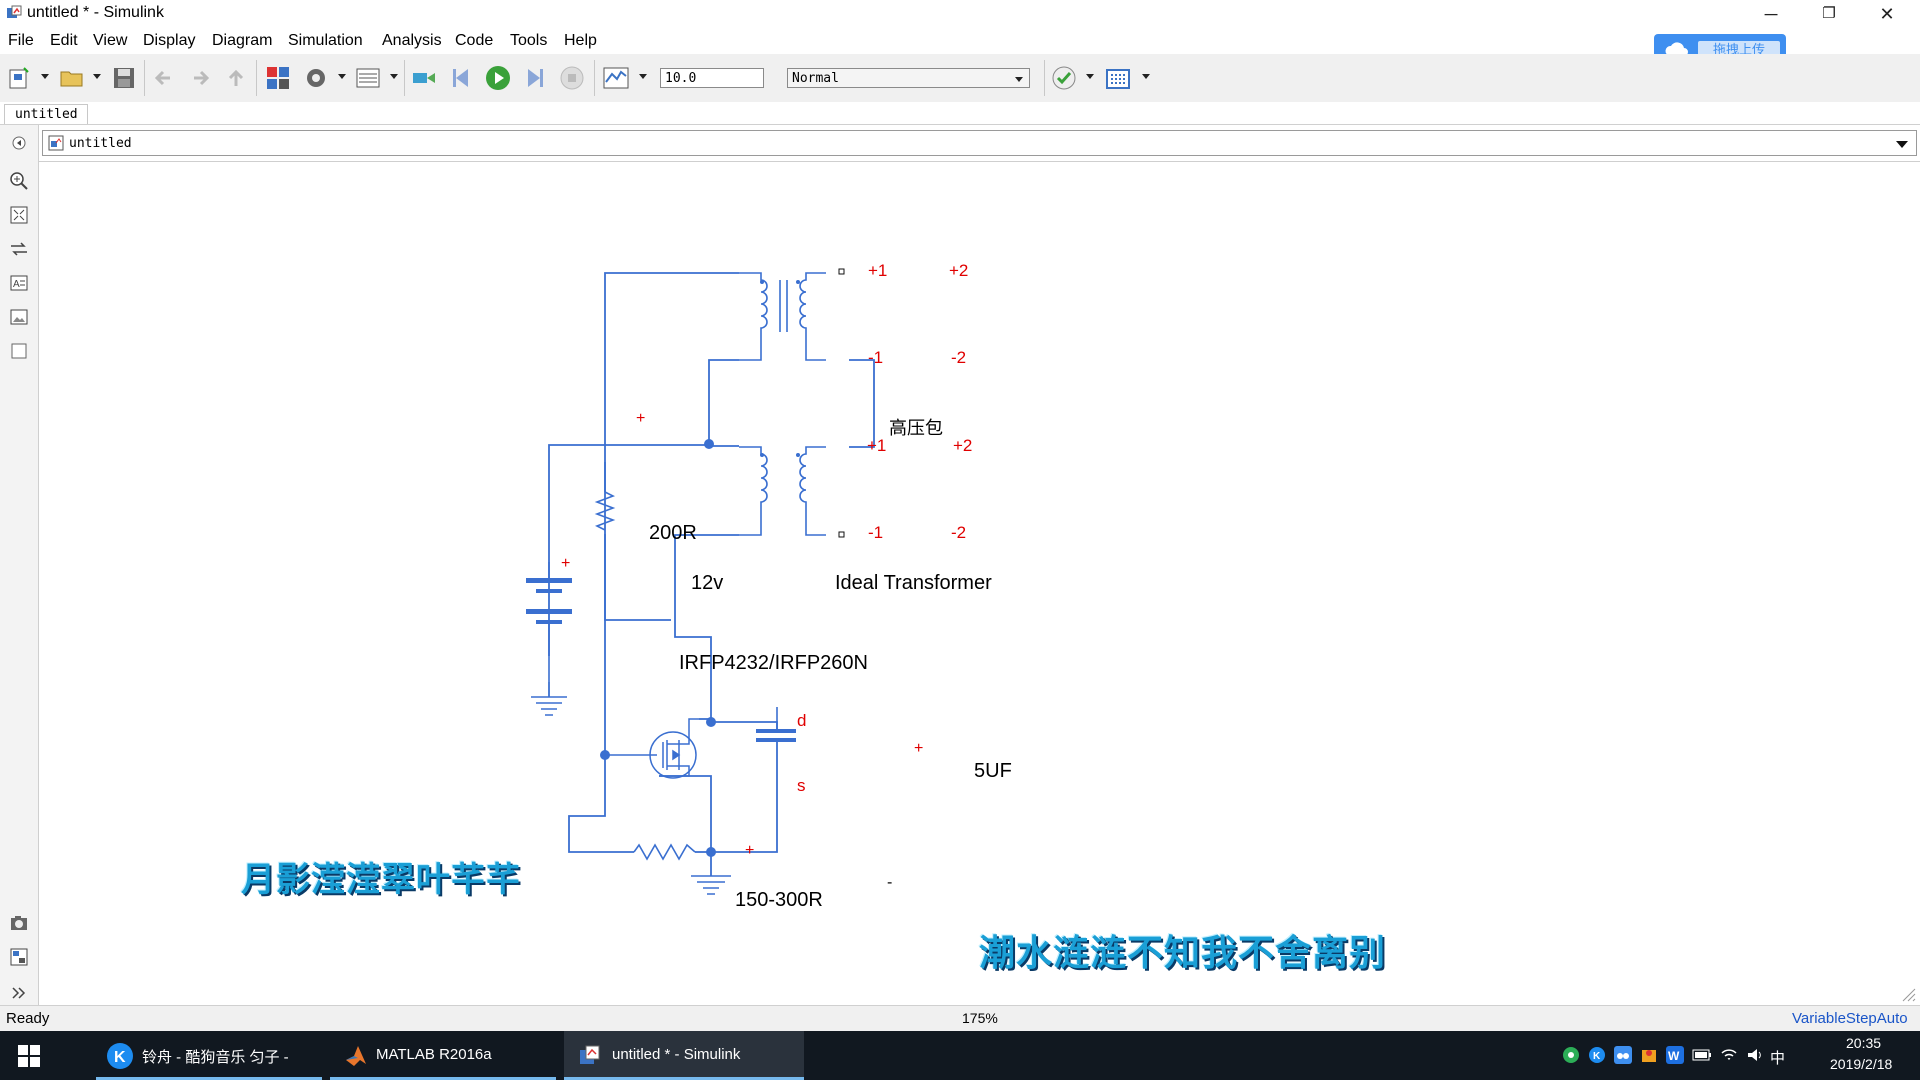  Describe the element at coordinates (782, 316) in the screenshot. I see `transformer-top` at that location.